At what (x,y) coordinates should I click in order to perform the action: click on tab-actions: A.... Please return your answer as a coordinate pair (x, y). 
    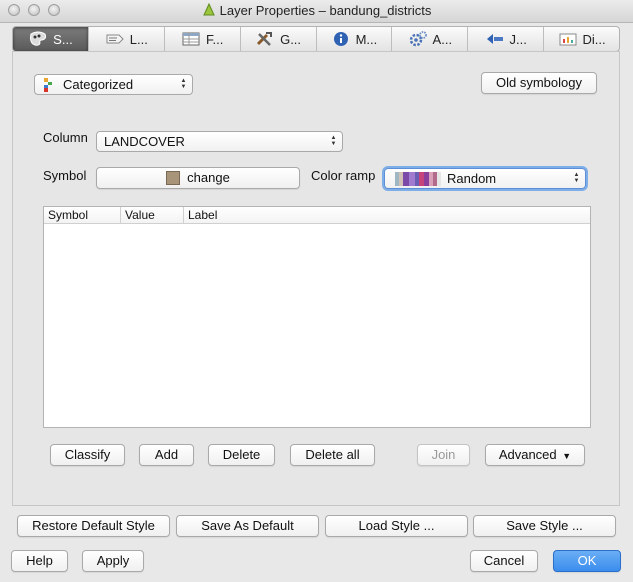
    Looking at the image, I should click on (430, 39).